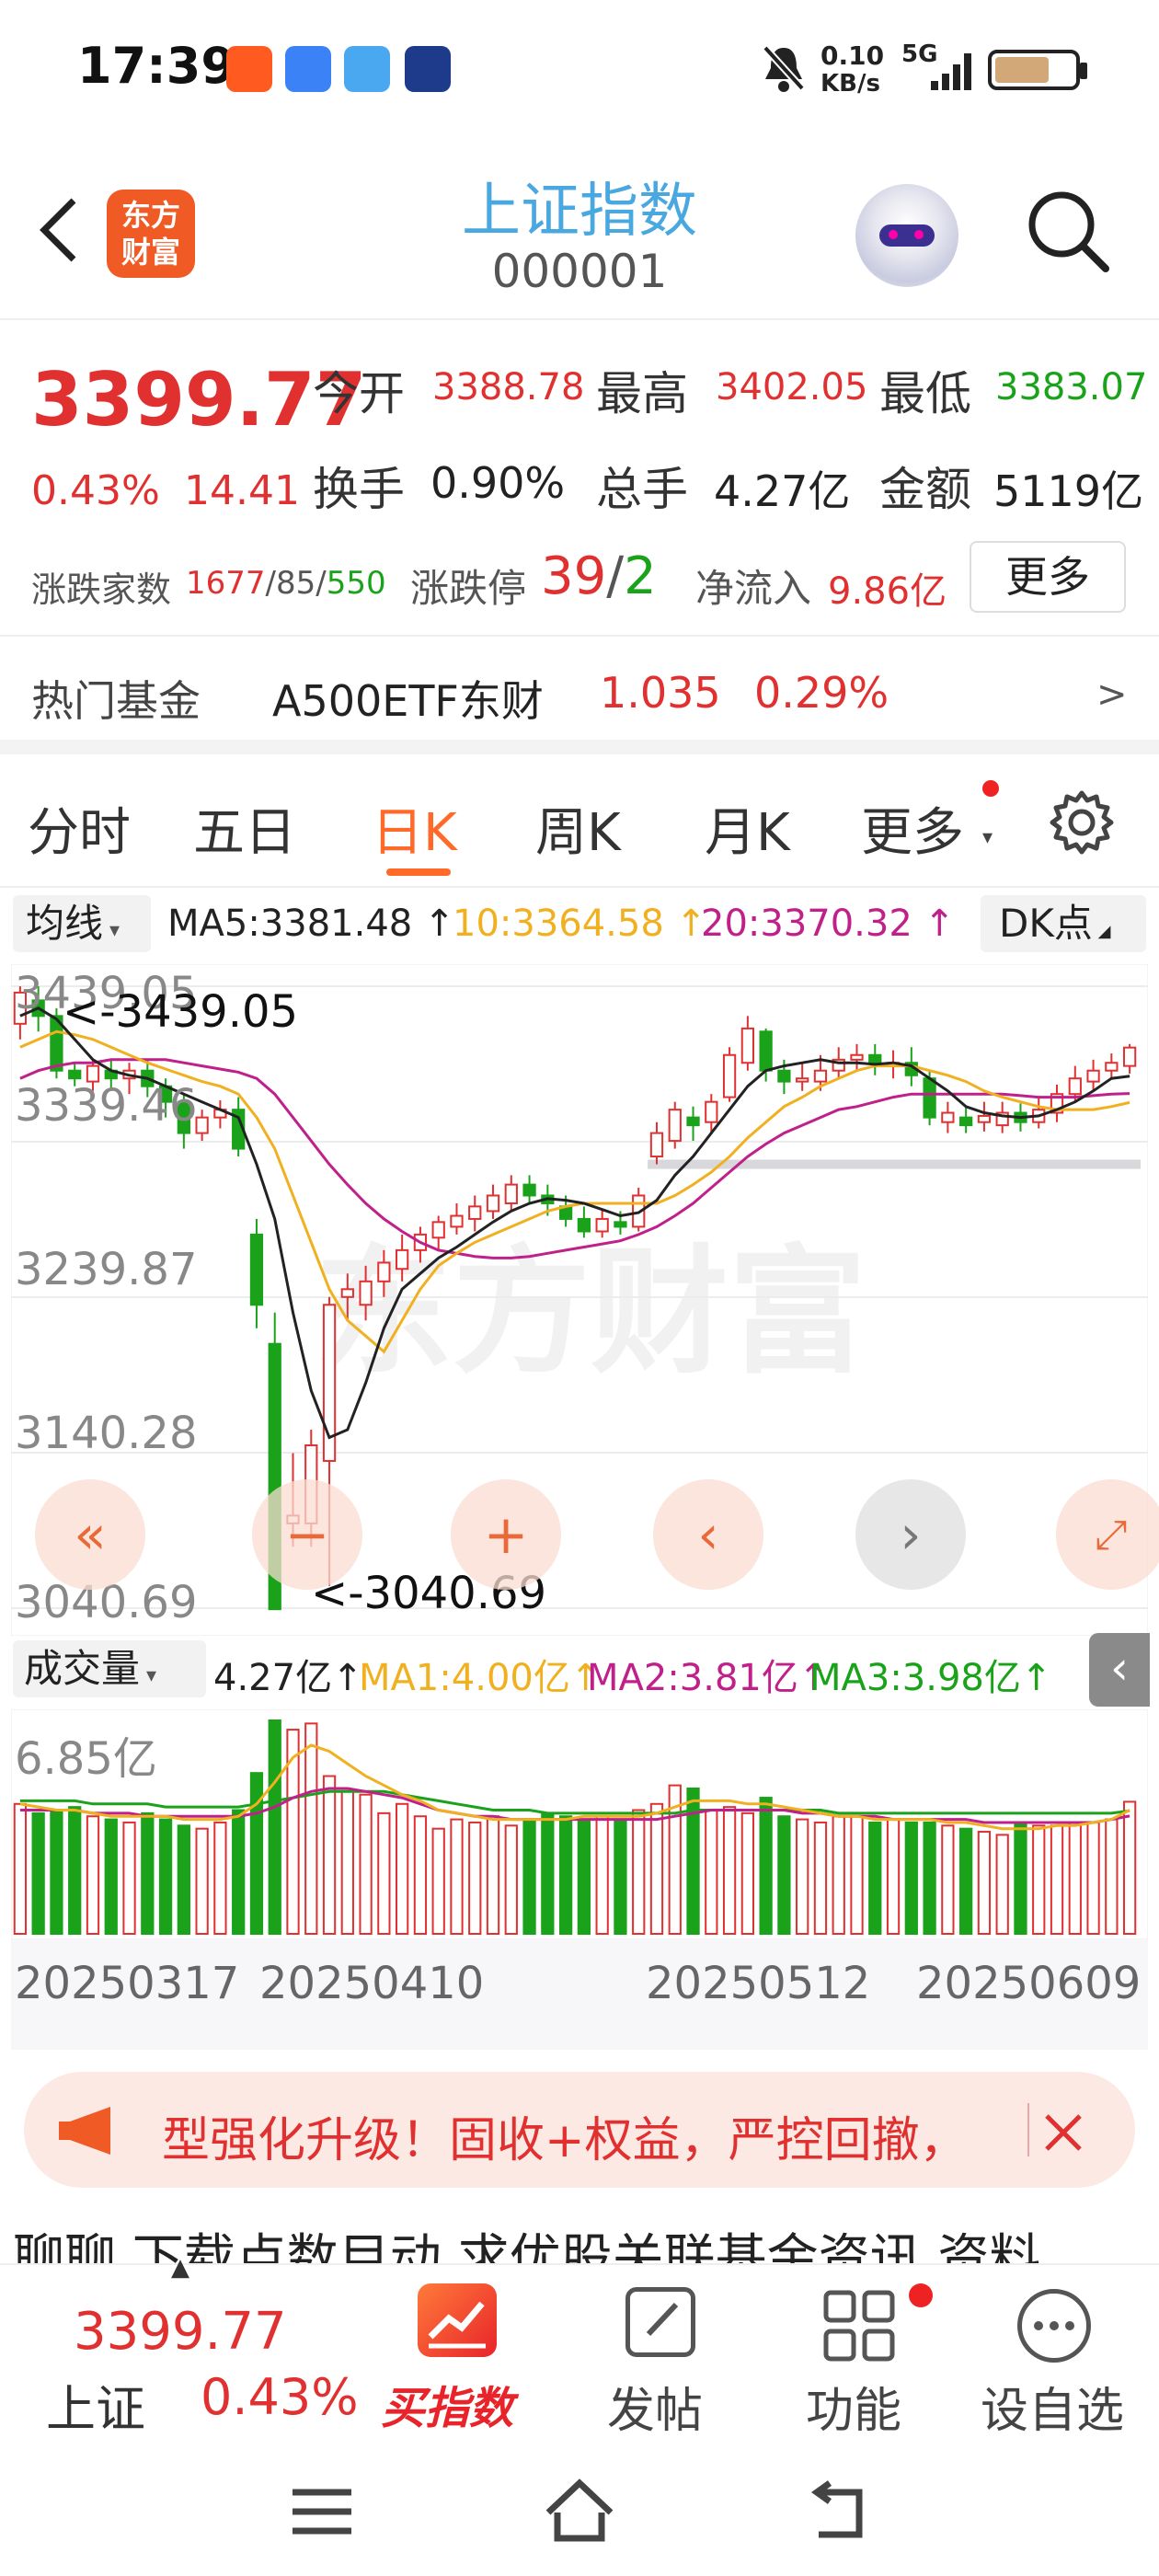 Image resolution: width=1159 pixels, height=2576 pixels. Describe the element at coordinates (1061, 2130) in the screenshot. I see `close-icon` at that location.